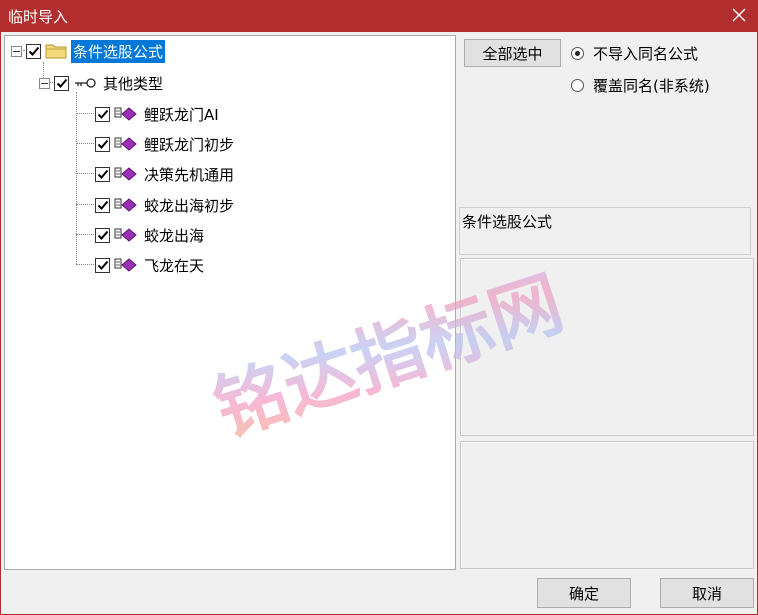 This screenshot has width=758, height=615. I want to click on tree-item: 决策先机通用, so click(165, 174).